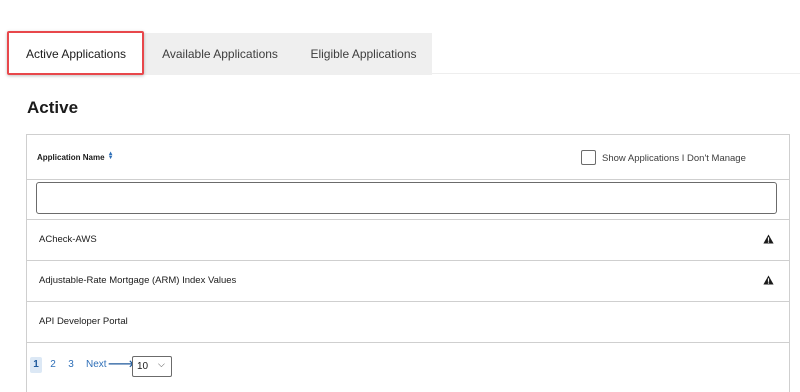 This screenshot has width=800, height=392. Describe the element at coordinates (36, 365) in the screenshot. I see `page-1-button: 1` at that location.